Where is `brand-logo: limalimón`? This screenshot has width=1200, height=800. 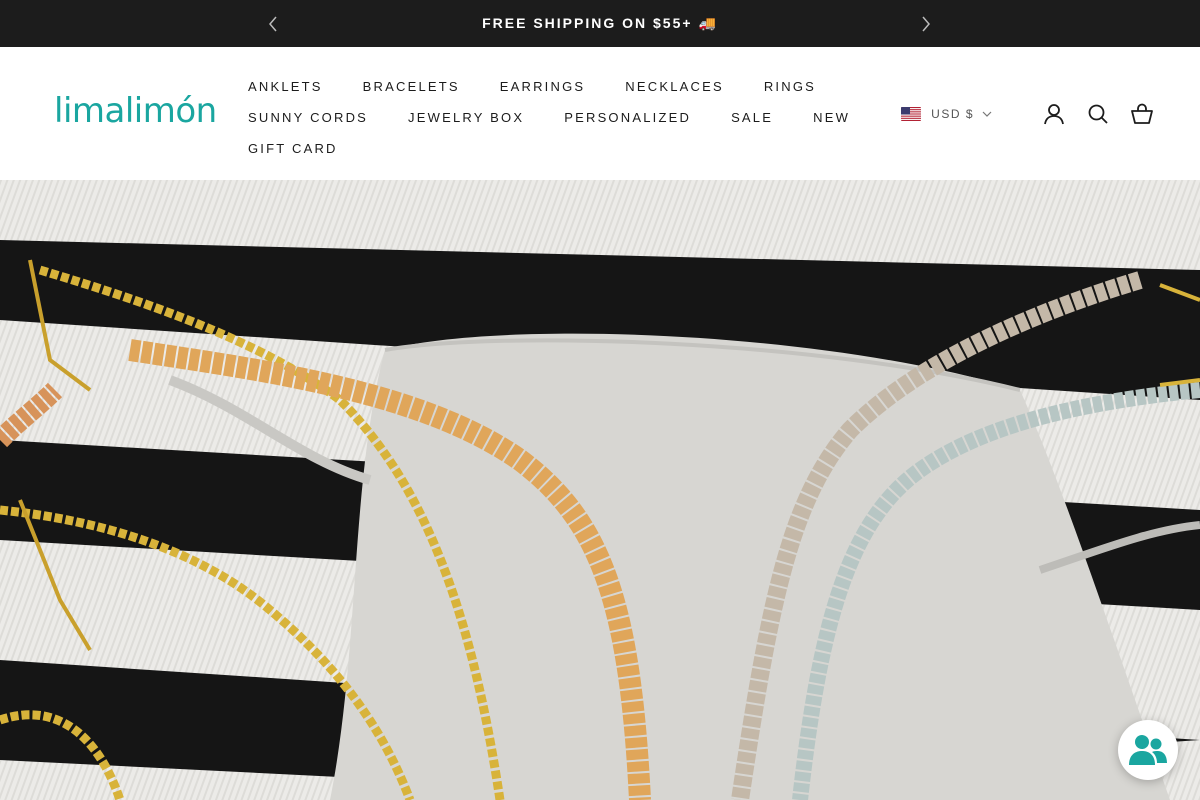
brand-logo: limalimón is located at coordinates (135, 111).